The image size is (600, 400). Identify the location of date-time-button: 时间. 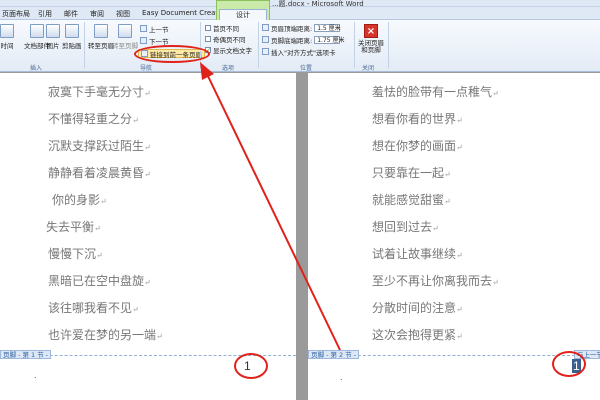
(7, 37).